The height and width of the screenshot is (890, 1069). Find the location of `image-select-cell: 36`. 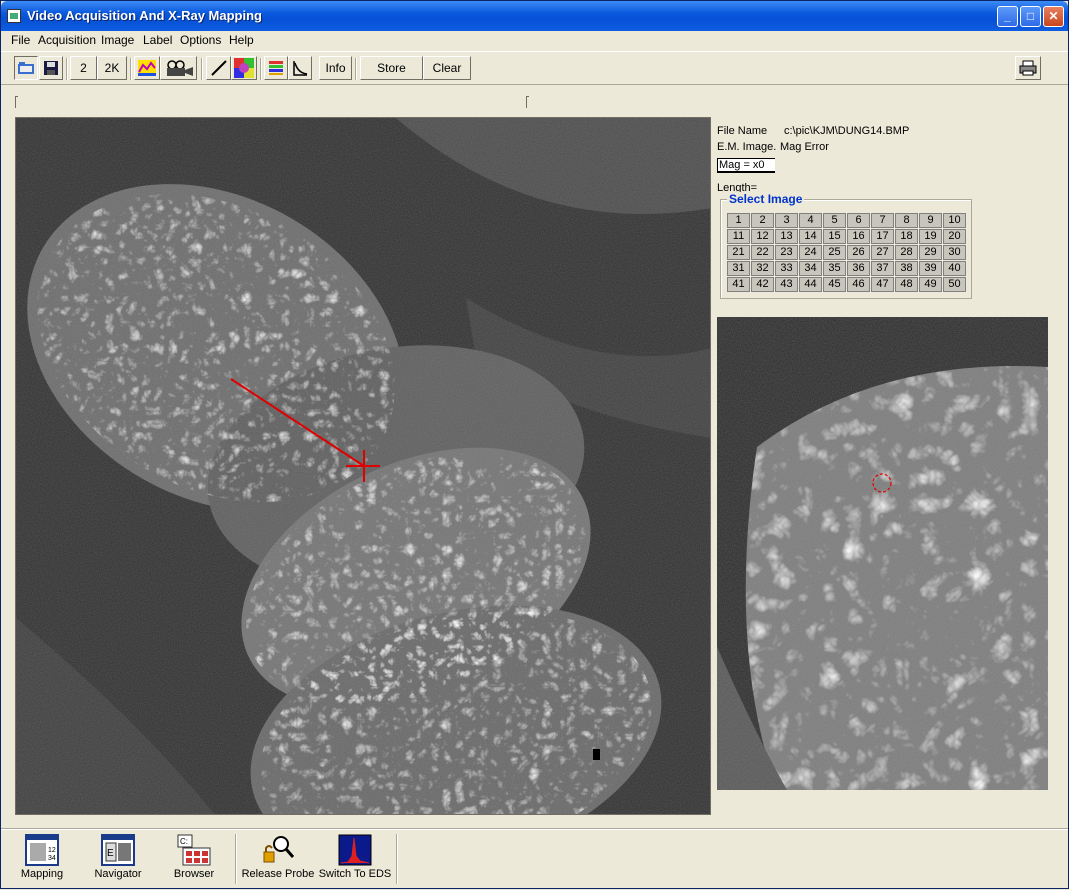

image-select-cell: 36 is located at coordinates (858, 268).